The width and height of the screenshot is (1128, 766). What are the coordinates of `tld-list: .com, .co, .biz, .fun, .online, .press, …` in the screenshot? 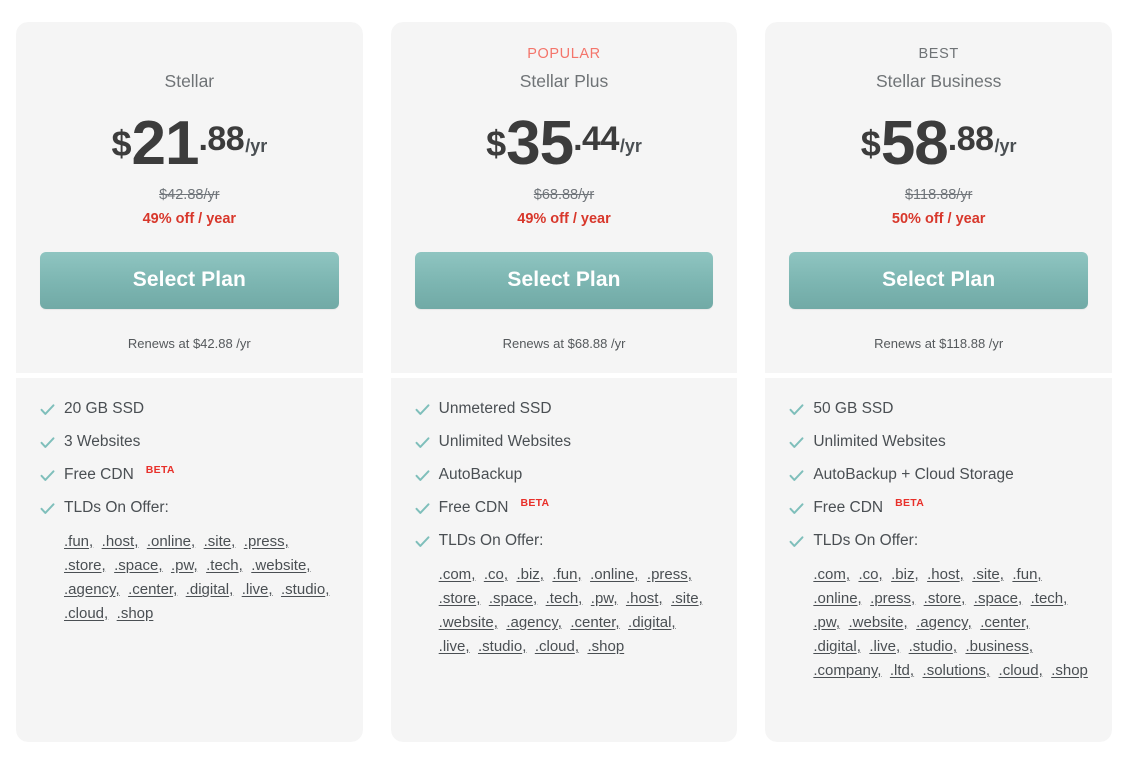 It's located at (576, 611).